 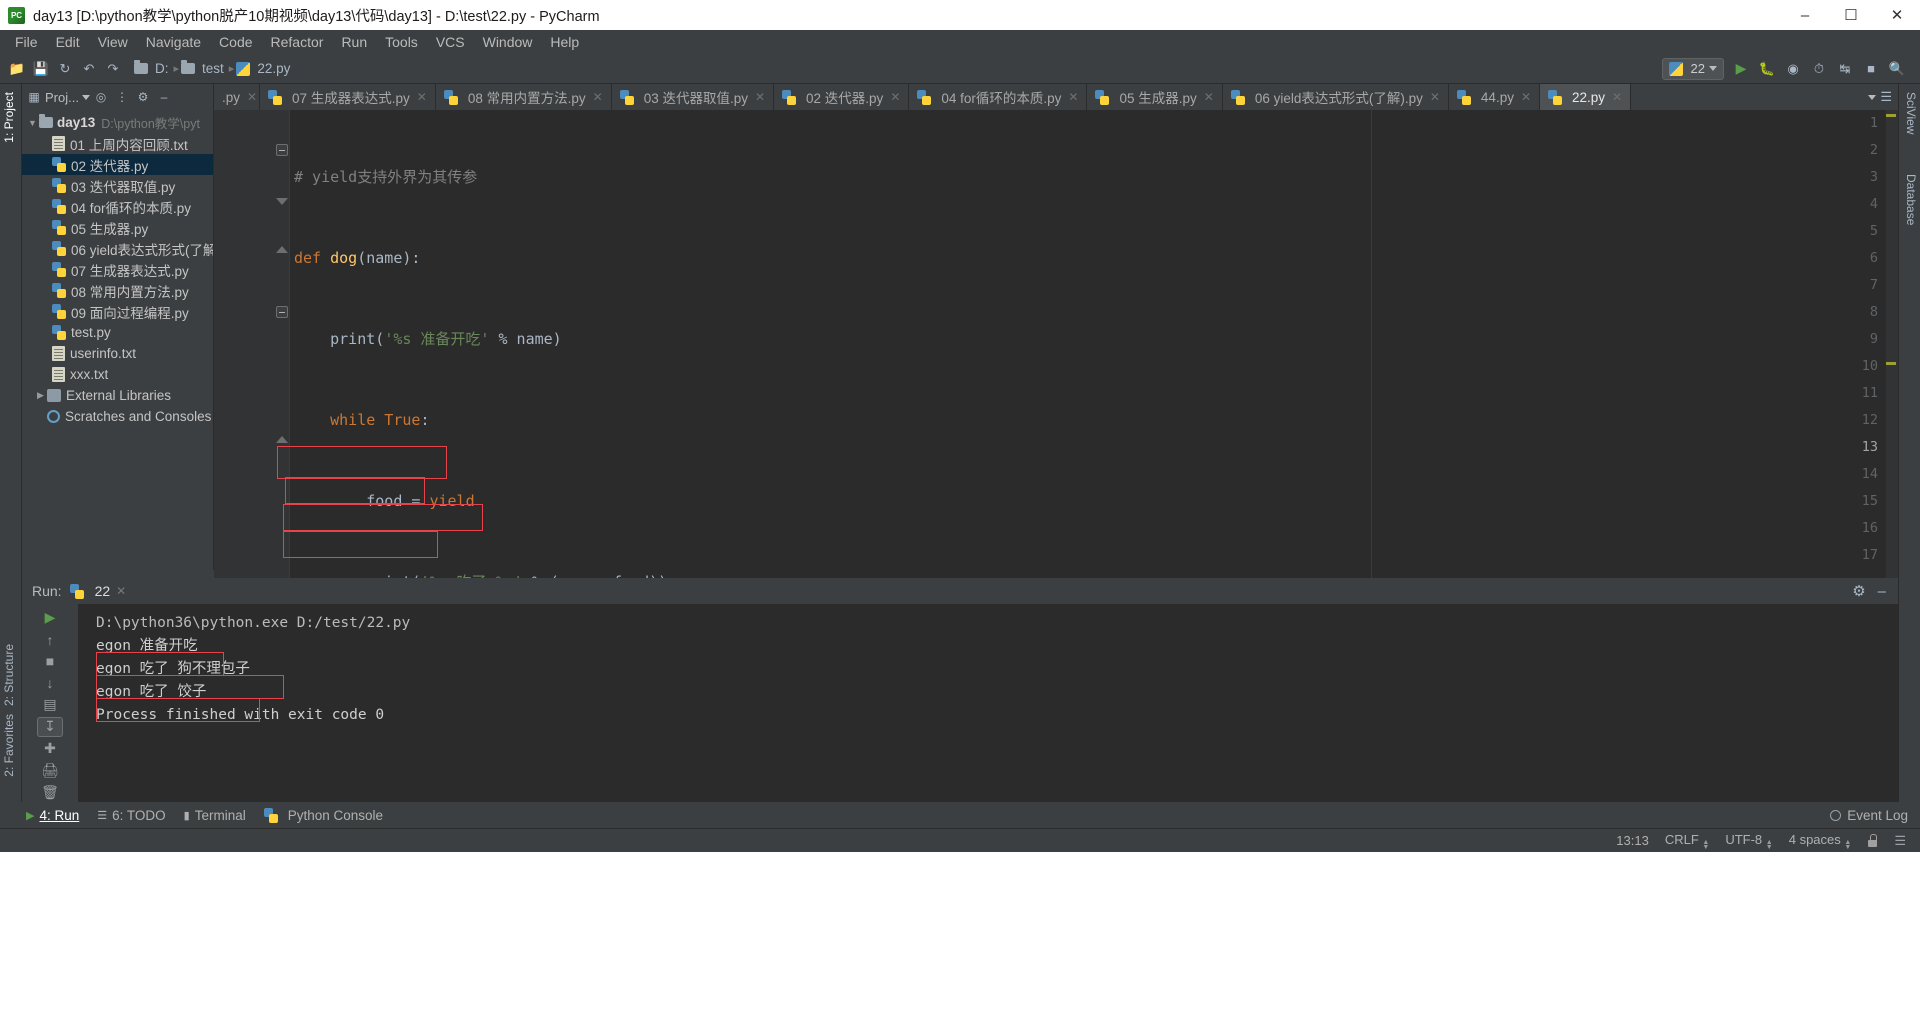 What do you see at coordinates (524, 97) in the screenshot?
I see `editor-tab-08: 08 常用内置方法.py ✕` at bounding box center [524, 97].